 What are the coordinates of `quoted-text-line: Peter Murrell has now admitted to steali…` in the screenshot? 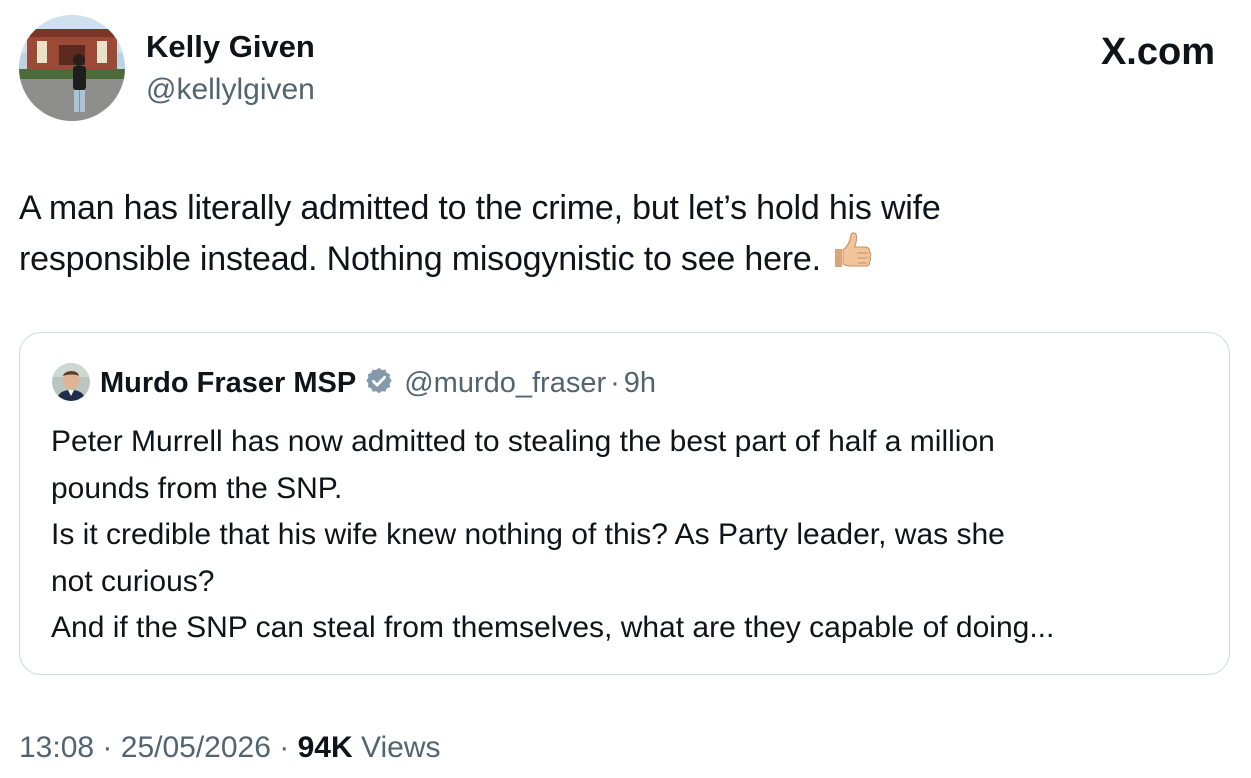 It's located at (523, 441).